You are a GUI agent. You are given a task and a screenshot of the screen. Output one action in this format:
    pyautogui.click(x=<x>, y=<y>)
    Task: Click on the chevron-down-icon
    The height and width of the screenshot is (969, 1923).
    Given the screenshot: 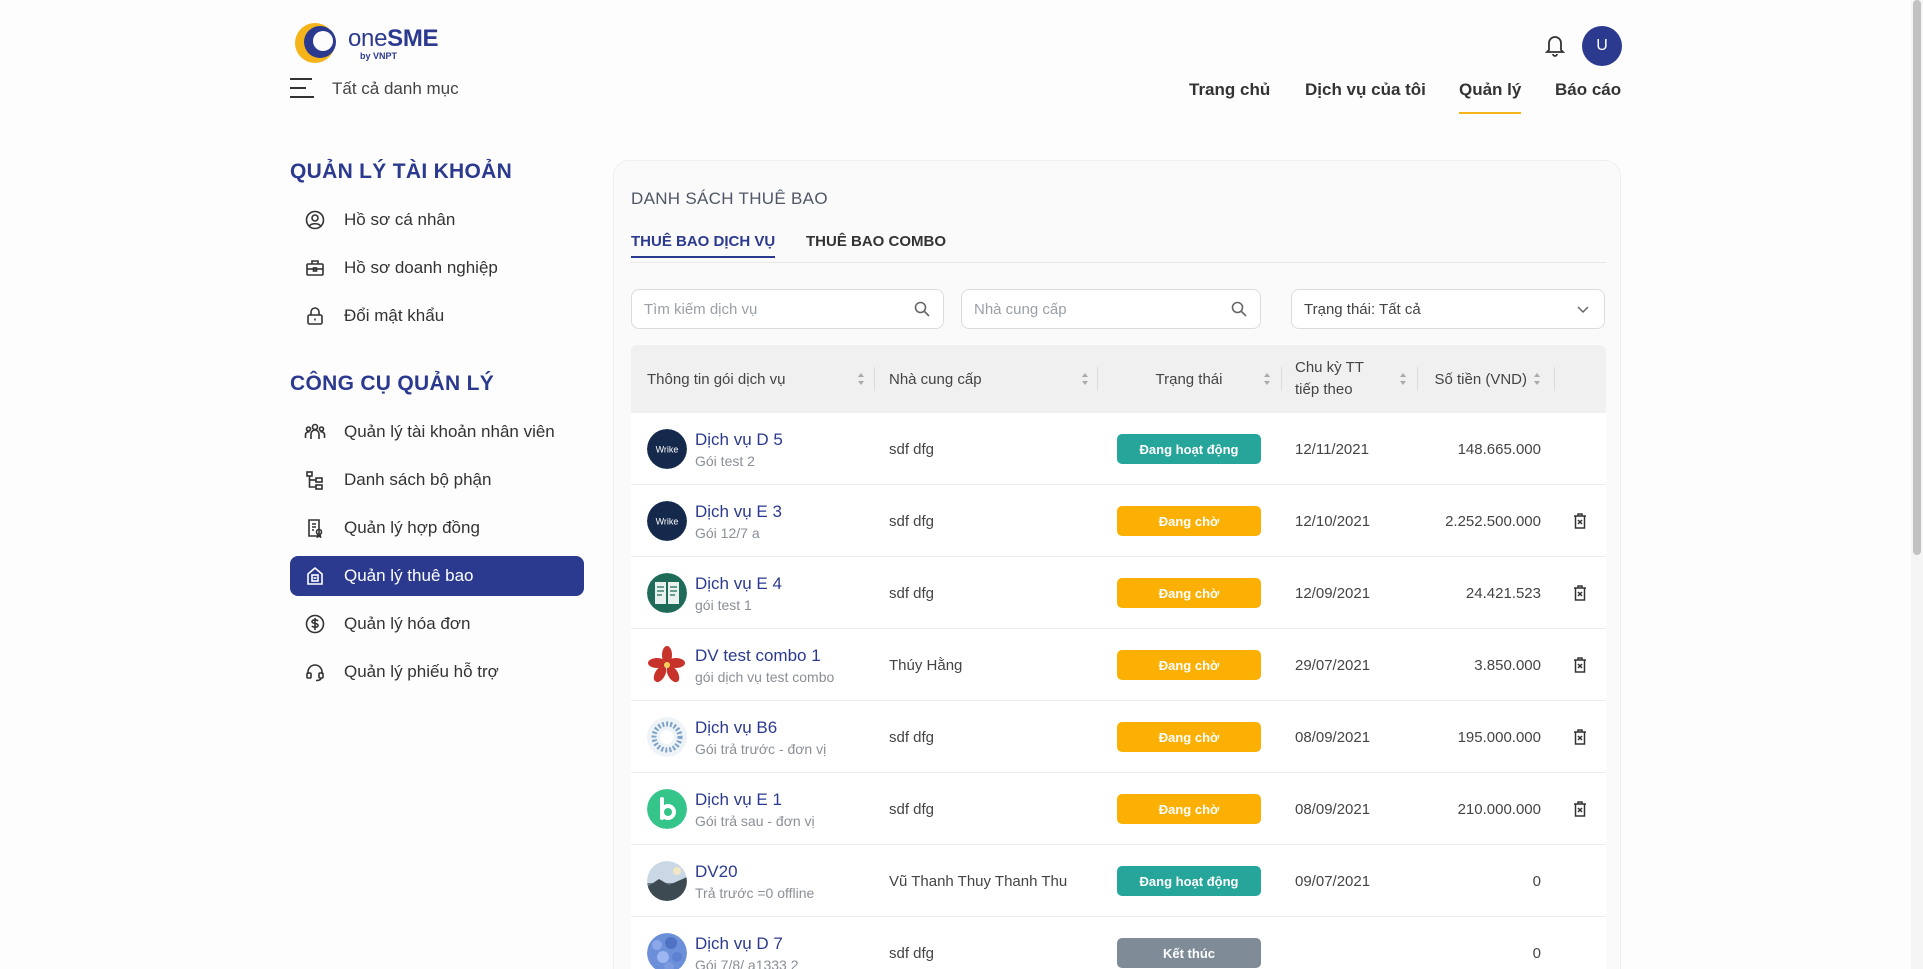 What is the action you would take?
    pyautogui.click(x=1583, y=309)
    